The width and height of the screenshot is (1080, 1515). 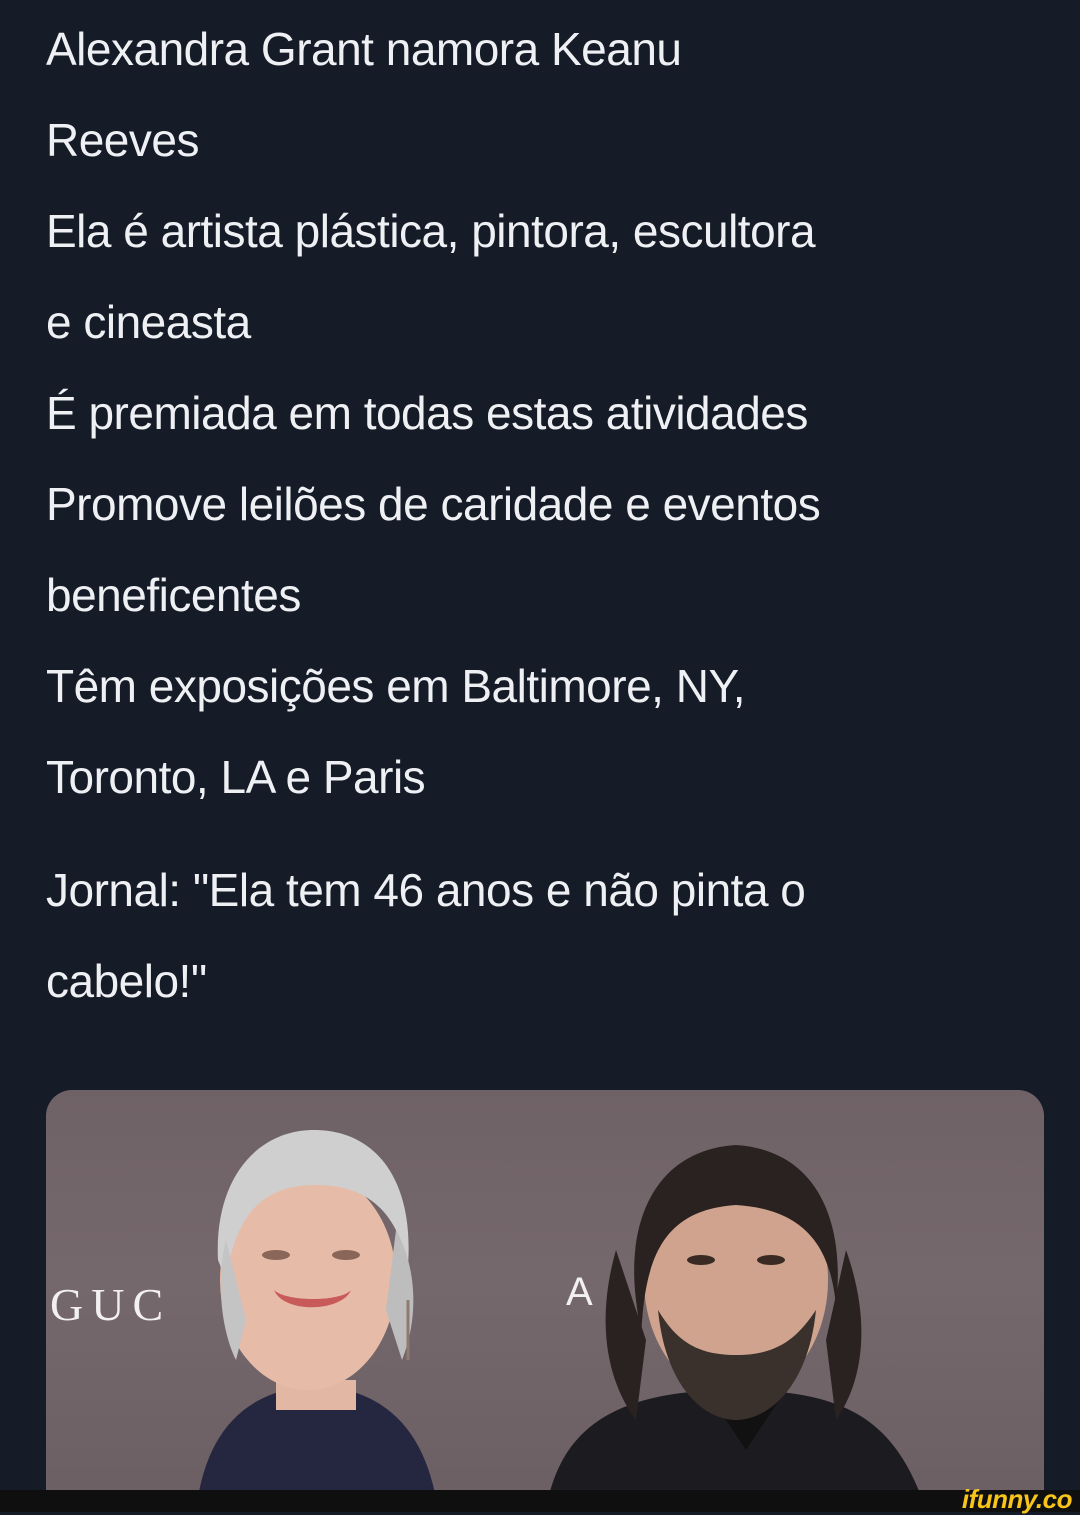 I want to click on post-line: É premiada em todas estas atividades, so click(x=427, y=413).